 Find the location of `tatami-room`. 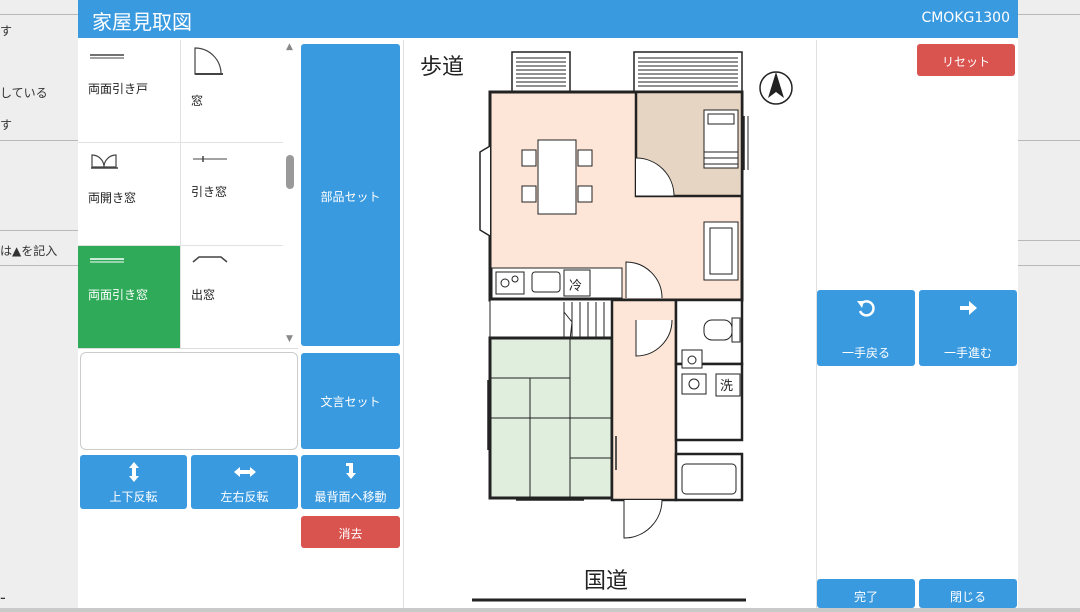

tatami-room is located at coordinates (551, 418).